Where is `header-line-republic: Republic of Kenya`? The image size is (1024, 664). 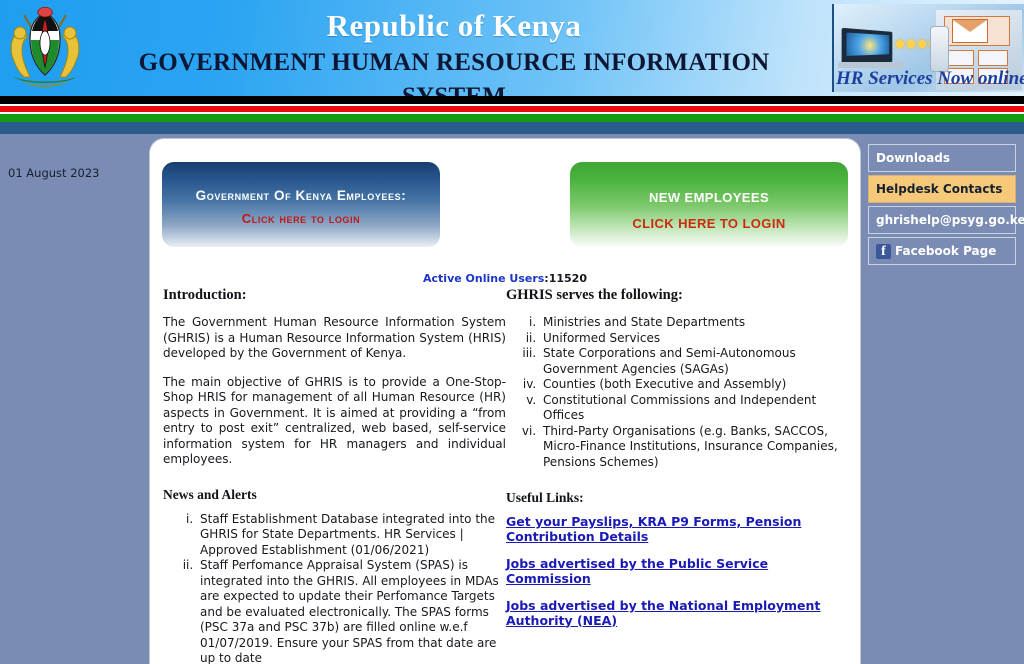
header-line-republic: Republic of Kenya is located at coordinates (454, 25).